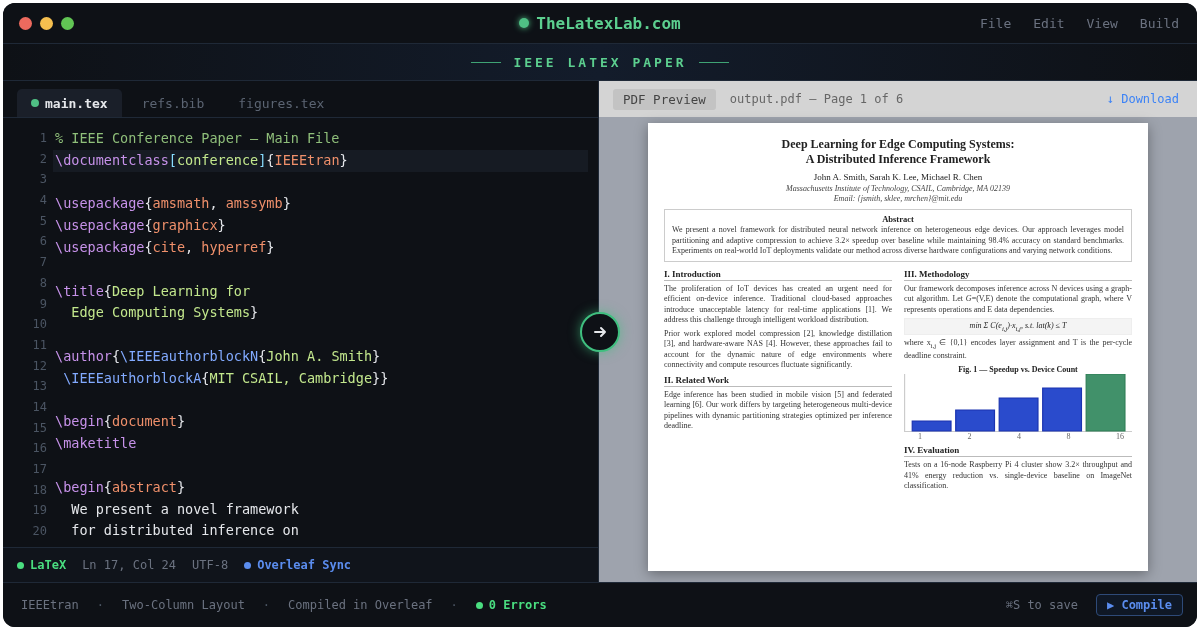 The image size is (1200, 630). I want to click on download-link: ↓ Download, so click(1142, 99).